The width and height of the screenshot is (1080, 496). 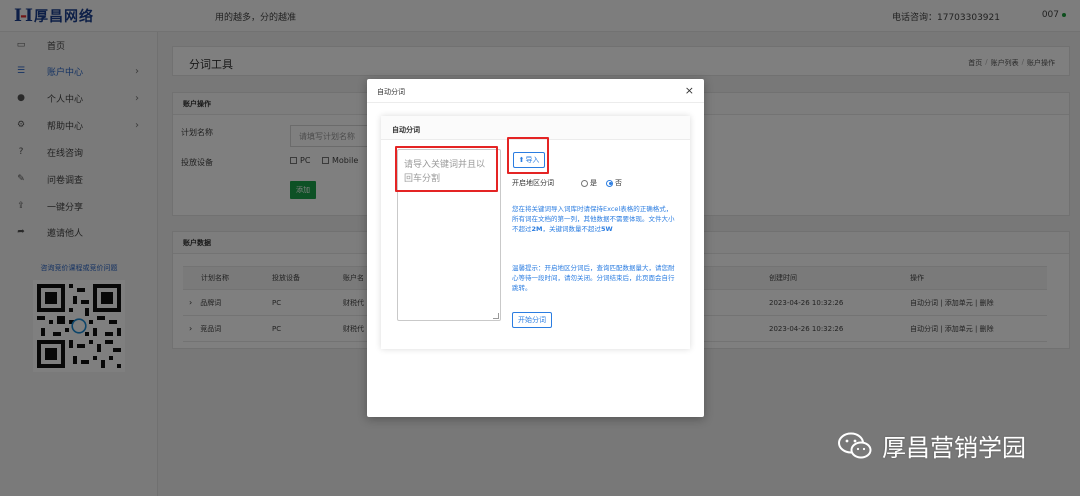 I want to click on radio-selected-icon, so click(x=609, y=183).